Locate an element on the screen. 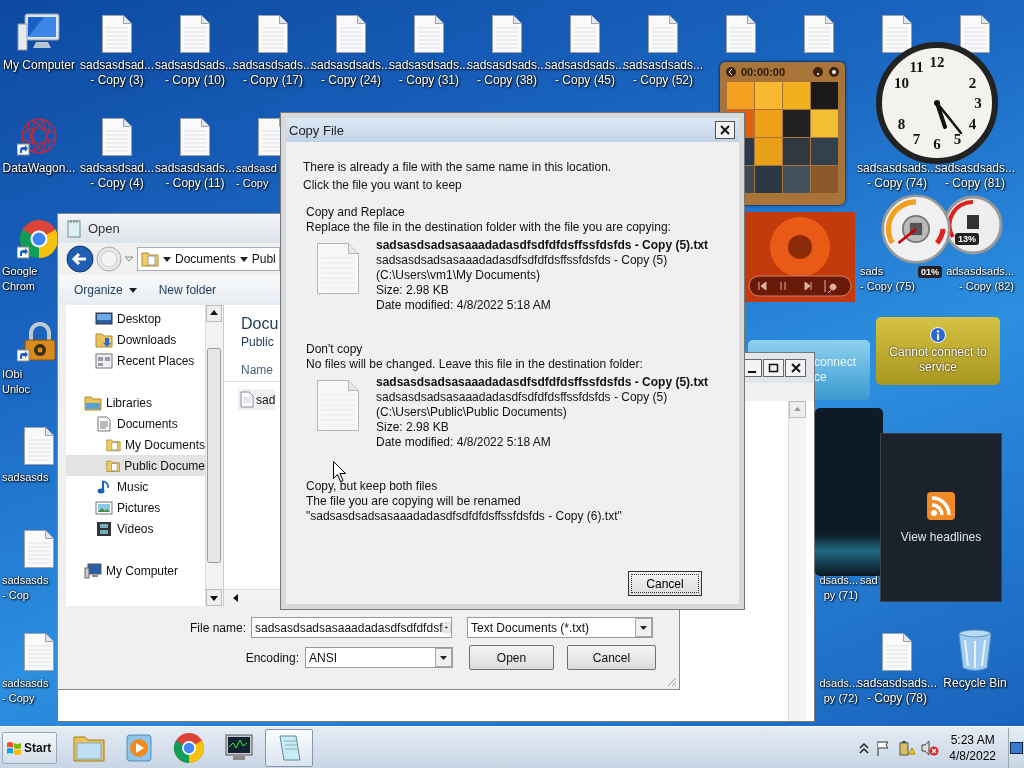  option-description: Replace the file in the destination folder with the file you are copying: is located at coordinates (489, 227).